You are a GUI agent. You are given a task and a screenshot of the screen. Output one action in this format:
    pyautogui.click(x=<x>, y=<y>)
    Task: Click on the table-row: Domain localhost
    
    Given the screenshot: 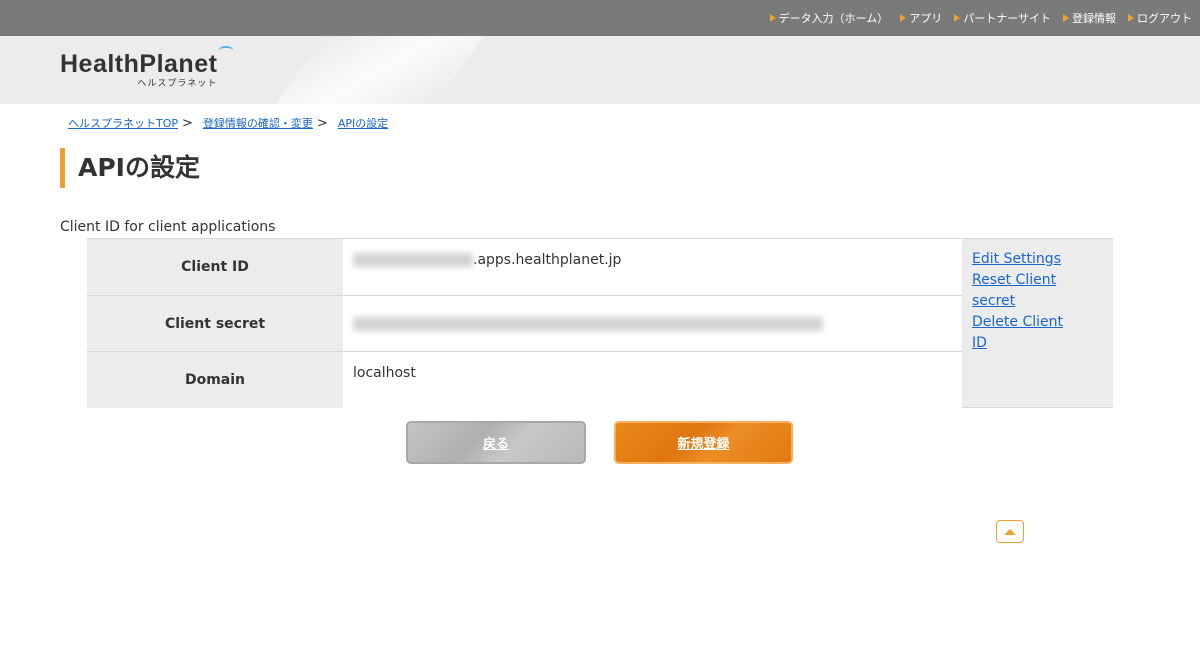 What is the action you would take?
    pyautogui.click(x=524, y=379)
    